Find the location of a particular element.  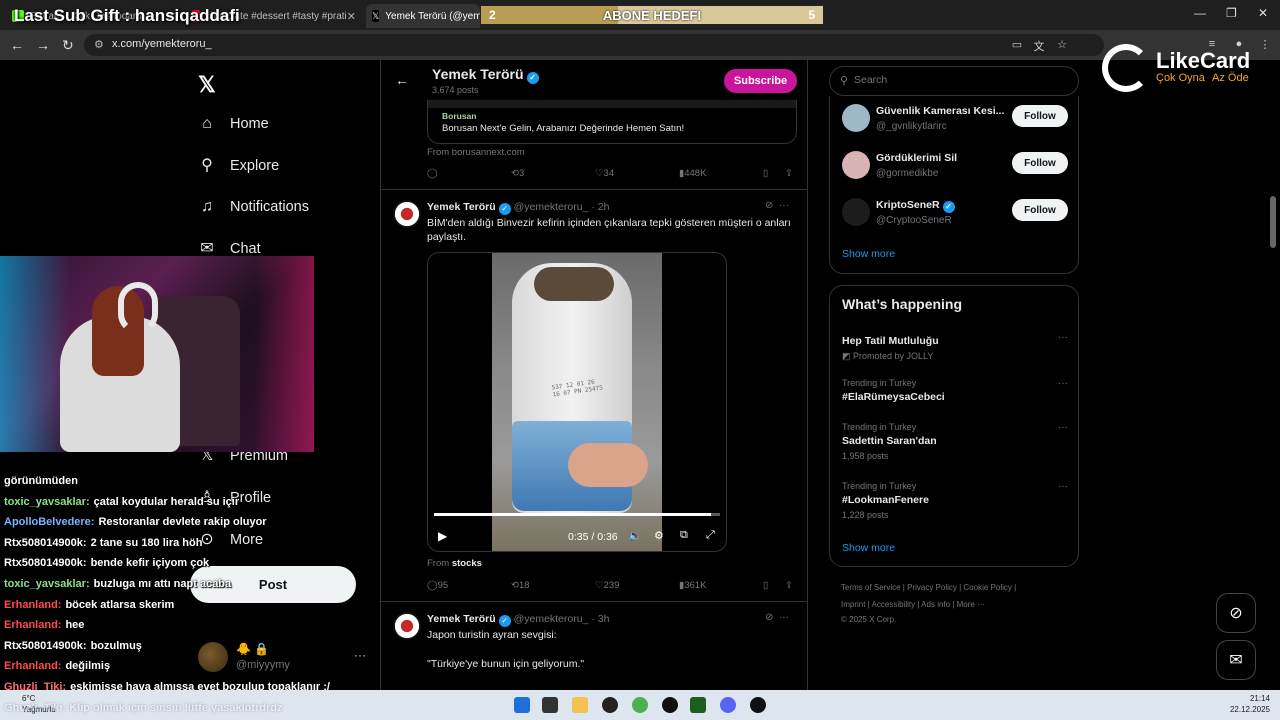

search-input is located at coordinates (954, 80).